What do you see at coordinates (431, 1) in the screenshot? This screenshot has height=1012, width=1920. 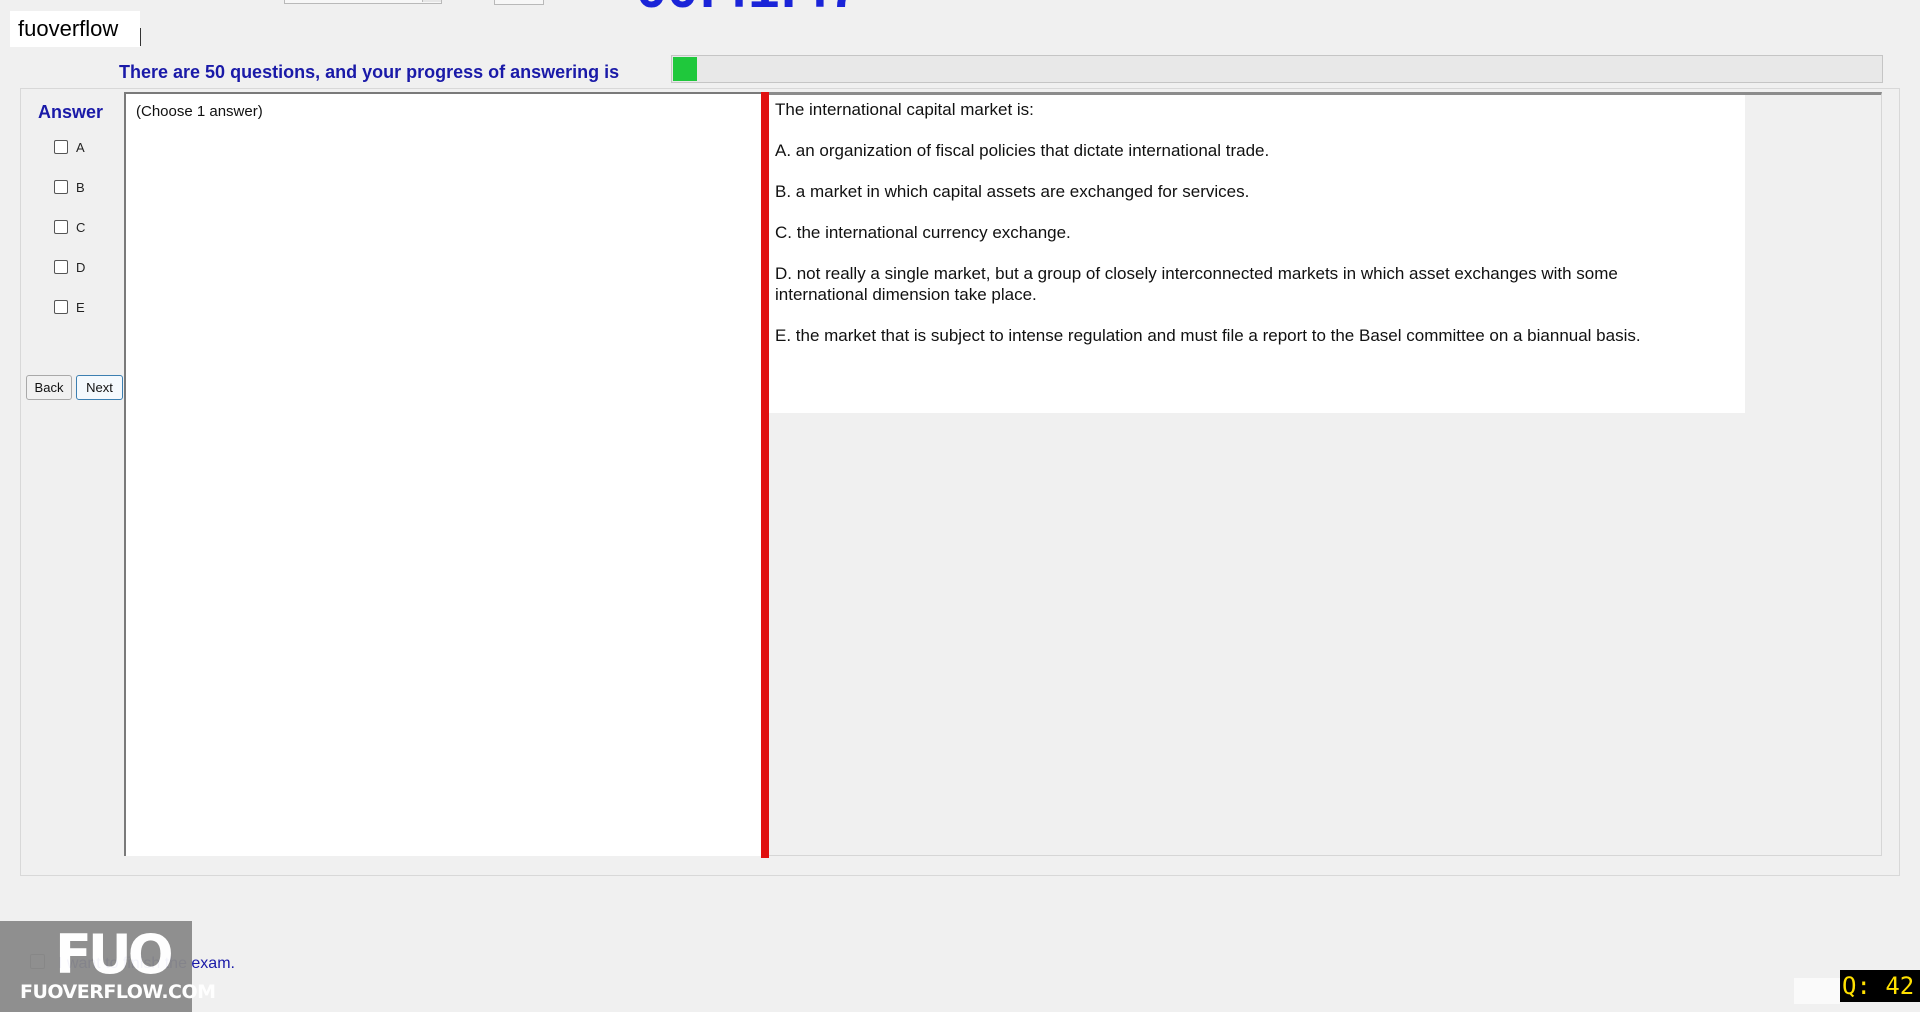 I see `dropdown-arrow-icon` at bounding box center [431, 1].